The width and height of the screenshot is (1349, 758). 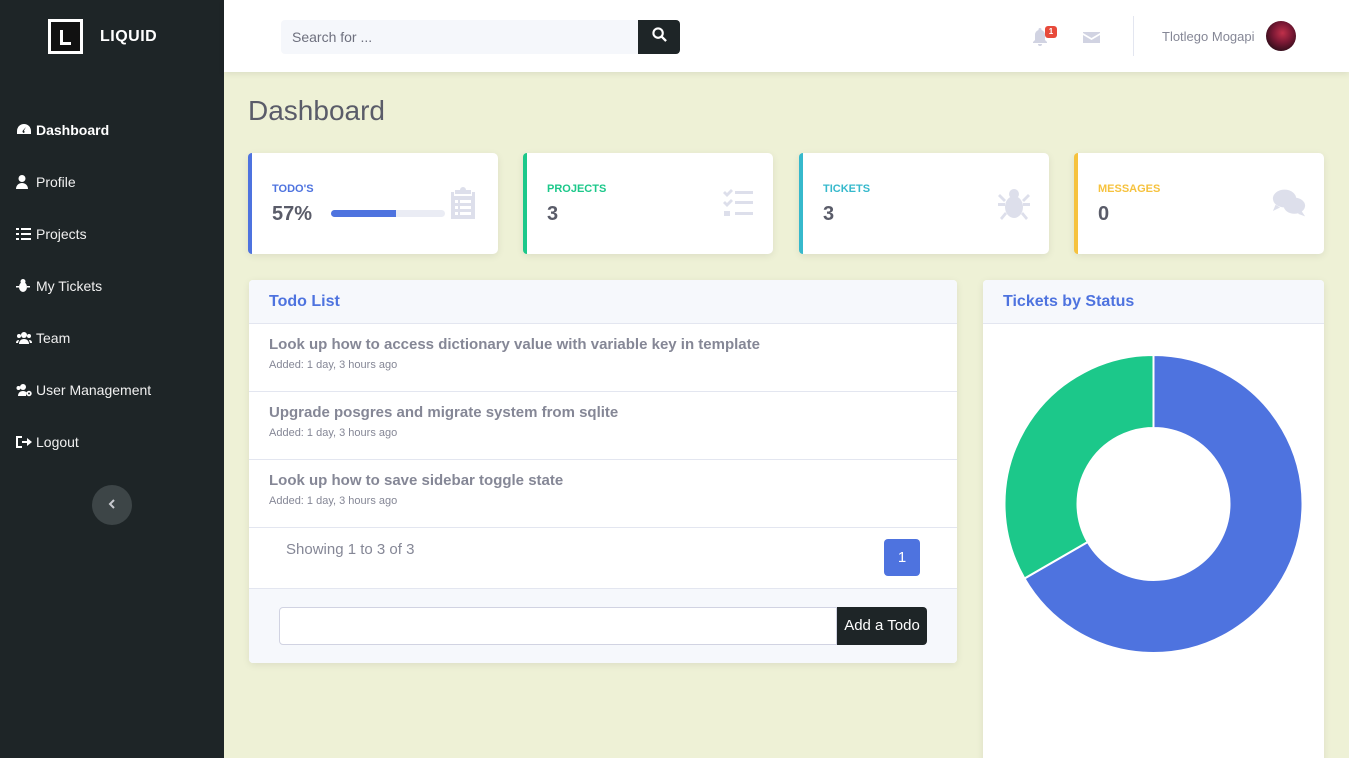 I want to click on page-title: Dashboard, so click(x=316, y=110).